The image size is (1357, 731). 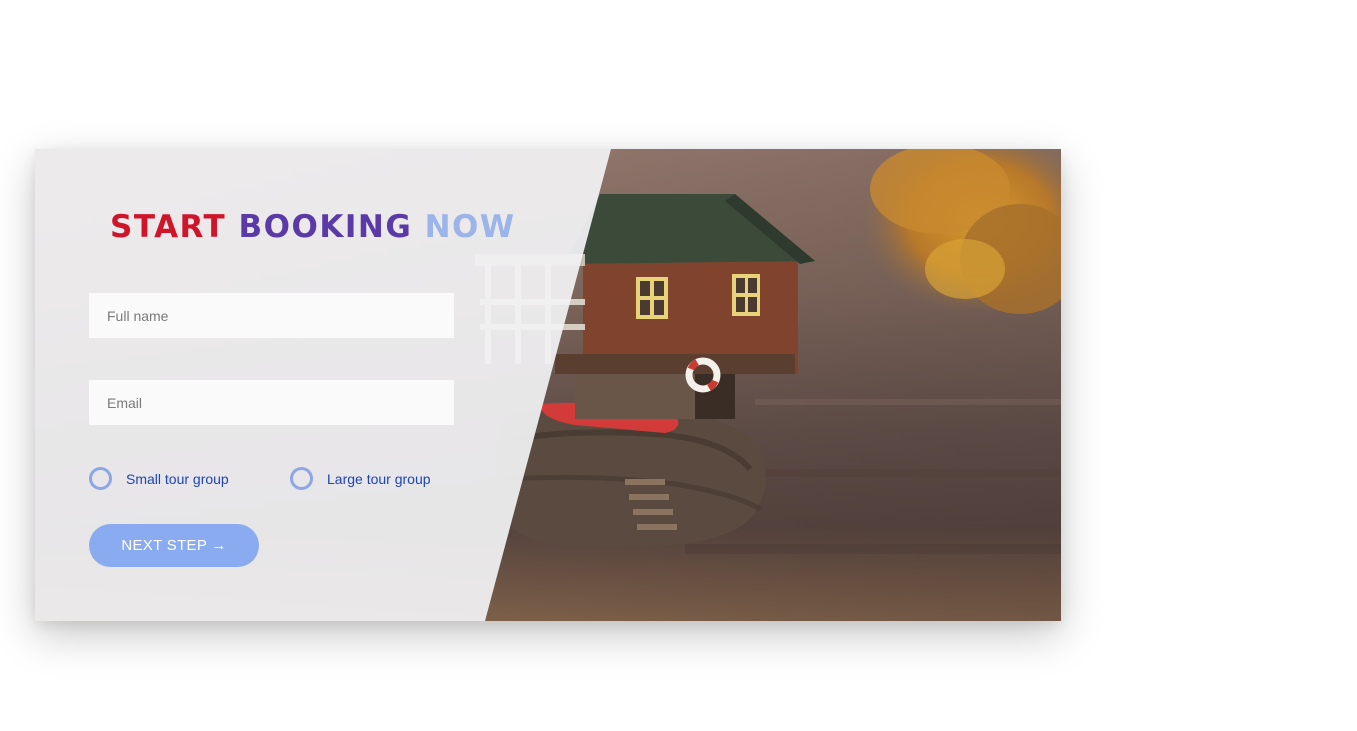 What do you see at coordinates (271, 402) in the screenshot?
I see `email-input` at bounding box center [271, 402].